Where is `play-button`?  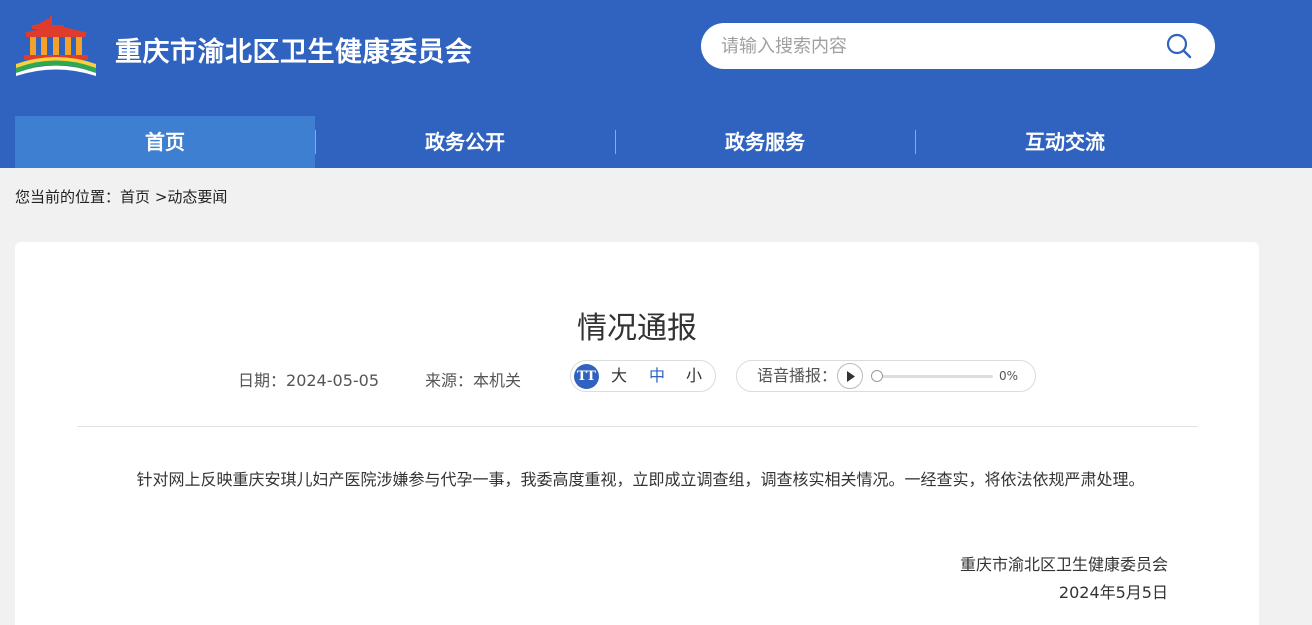
play-button is located at coordinates (850, 376).